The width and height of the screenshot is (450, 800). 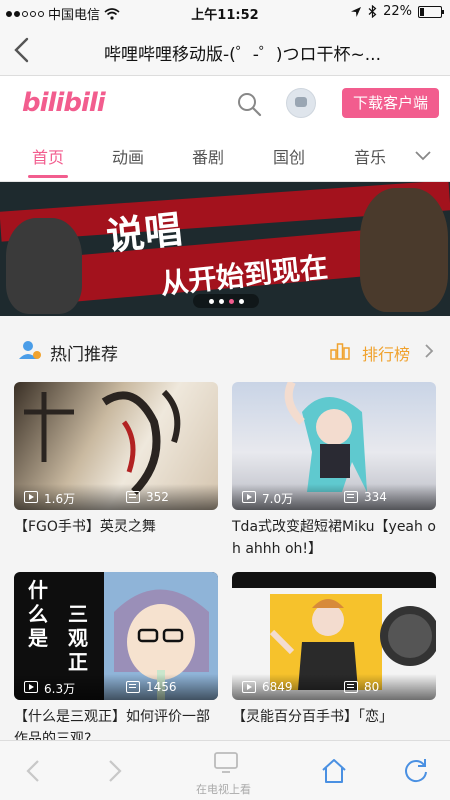 I want to click on bilibili-logo: bilibili, so click(x=64, y=103).